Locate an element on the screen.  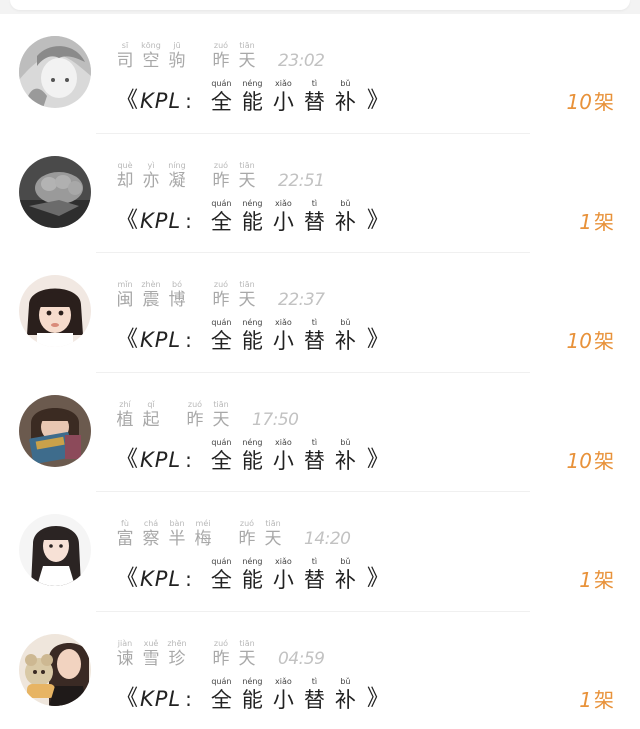
sender-name-char-pinyin: qǐ is located at coordinates (151, 404).